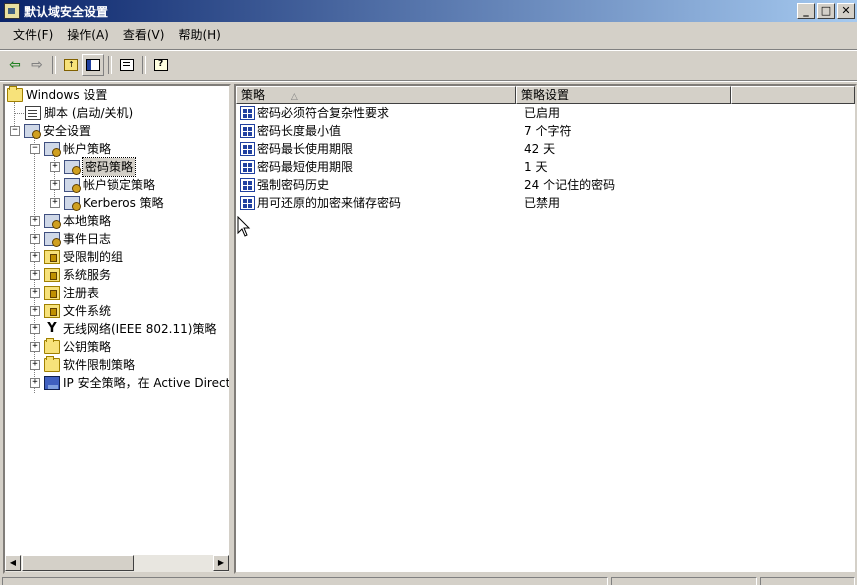  Describe the element at coordinates (78, 563) in the screenshot. I see `scroll-thumb` at that location.